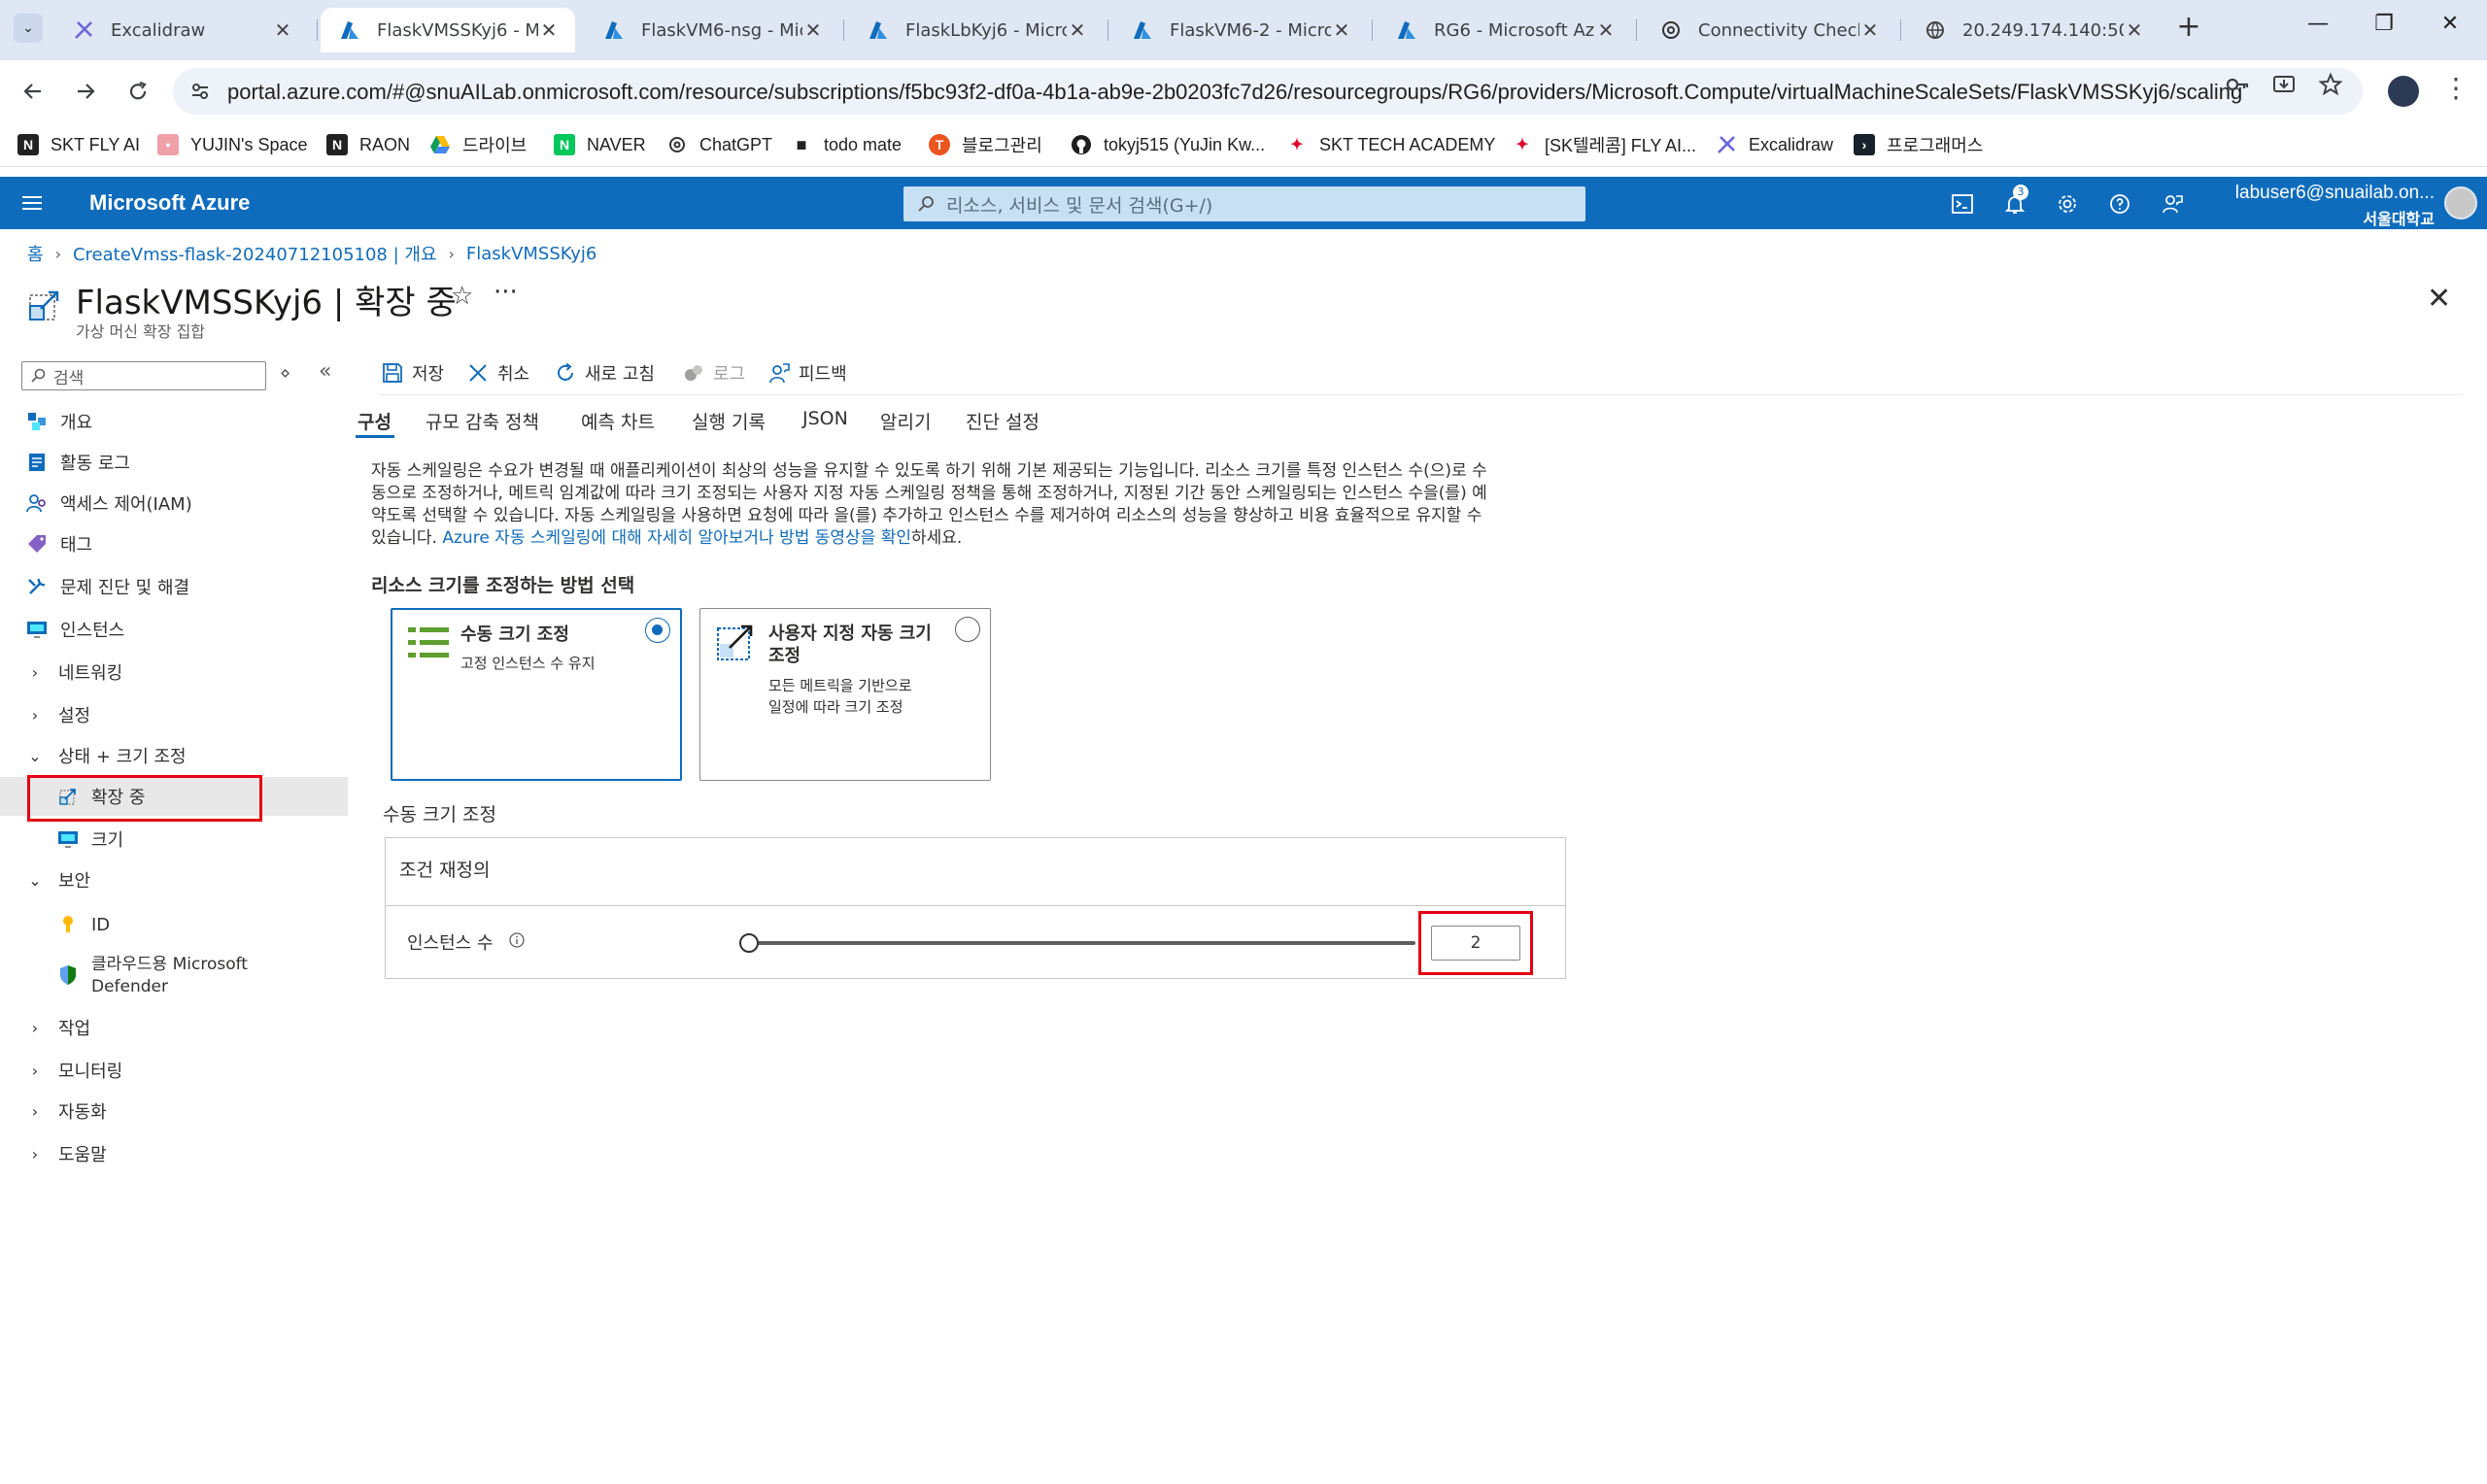  What do you see at coordinates (2033, 30) in the screenshot?
I see `browser-tab: 20.249.174.140:5000 ✕` at bounding box center [2033, 30].